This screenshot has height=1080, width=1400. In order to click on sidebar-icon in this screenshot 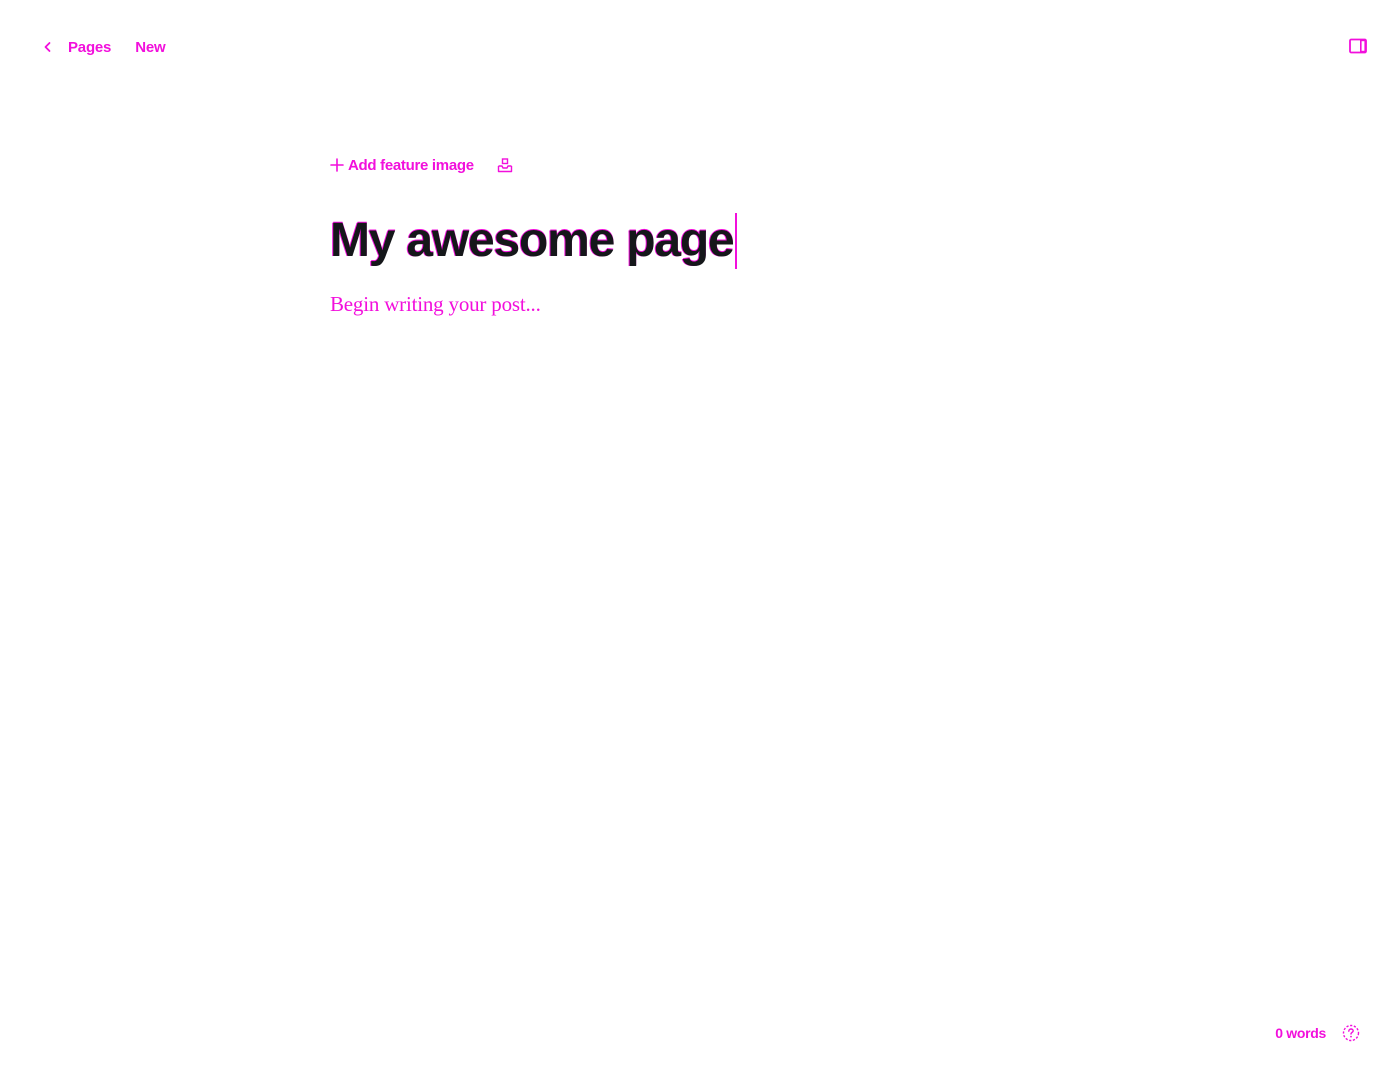, I will do `click(1358, 48)`.